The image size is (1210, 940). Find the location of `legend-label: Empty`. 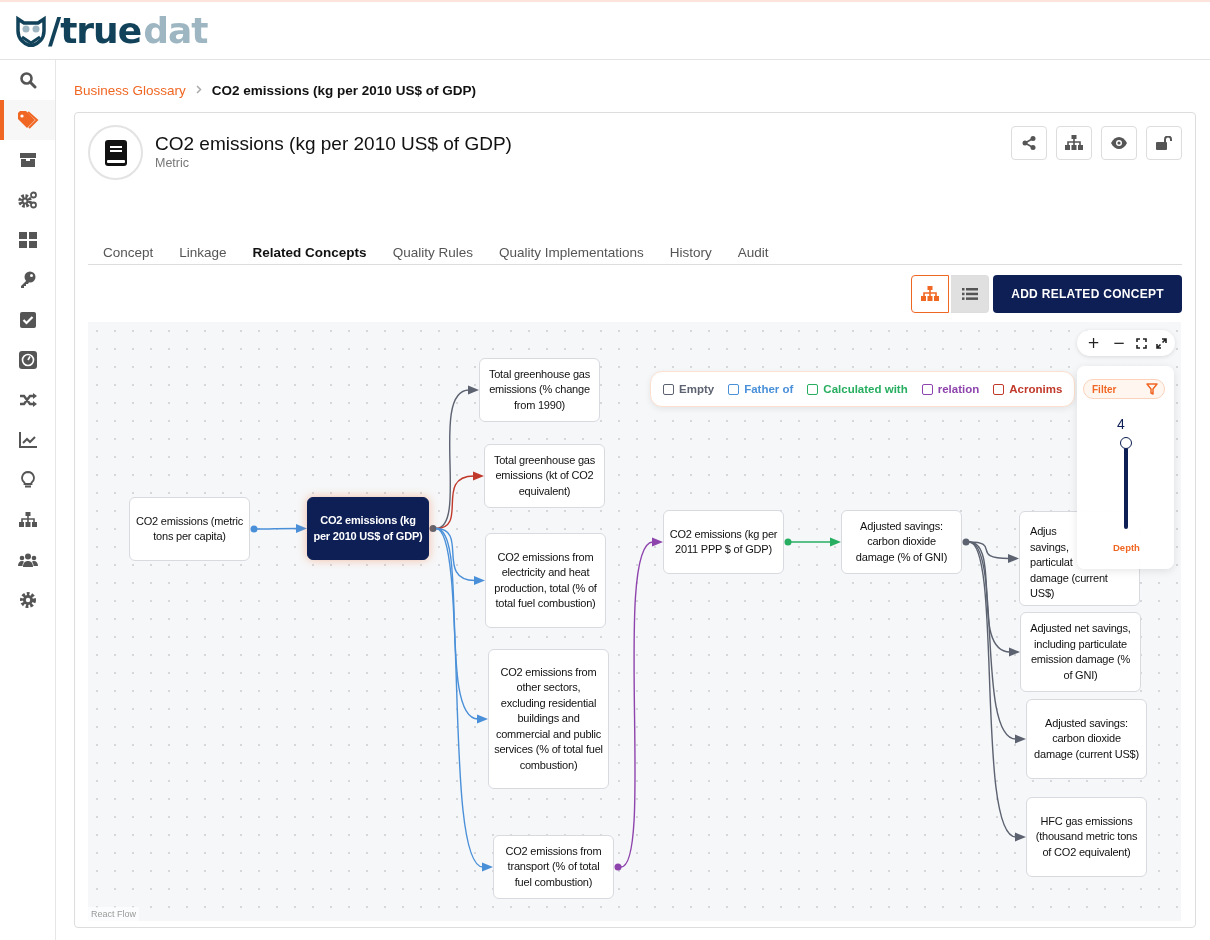

legend-label: Empty is located at coordinates (697, 389).